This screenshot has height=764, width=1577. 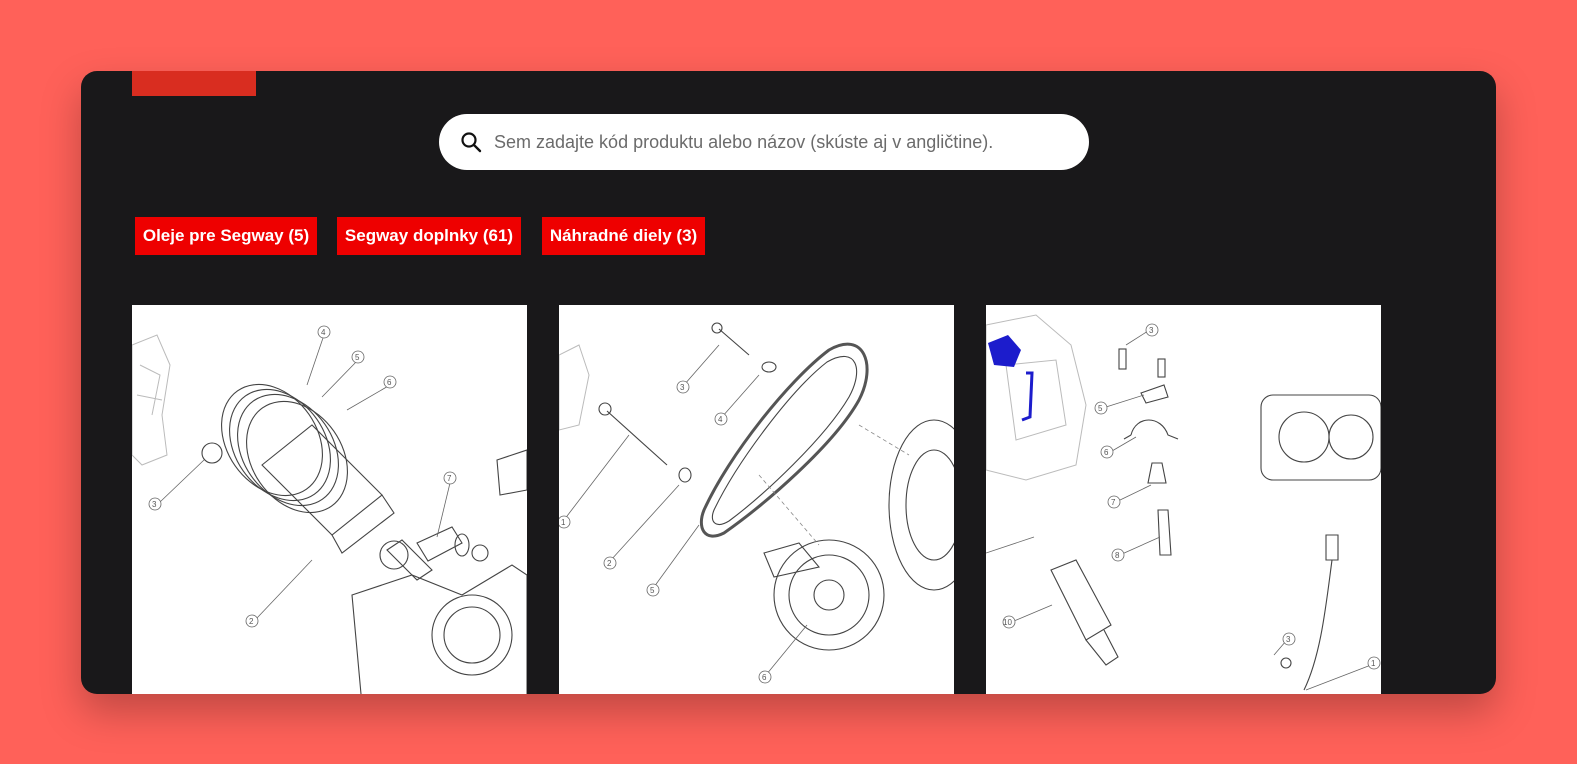 What do you see at coordinates (784, 142) in the screenshot?
I see `search-input` at bounding box center [784, 142].